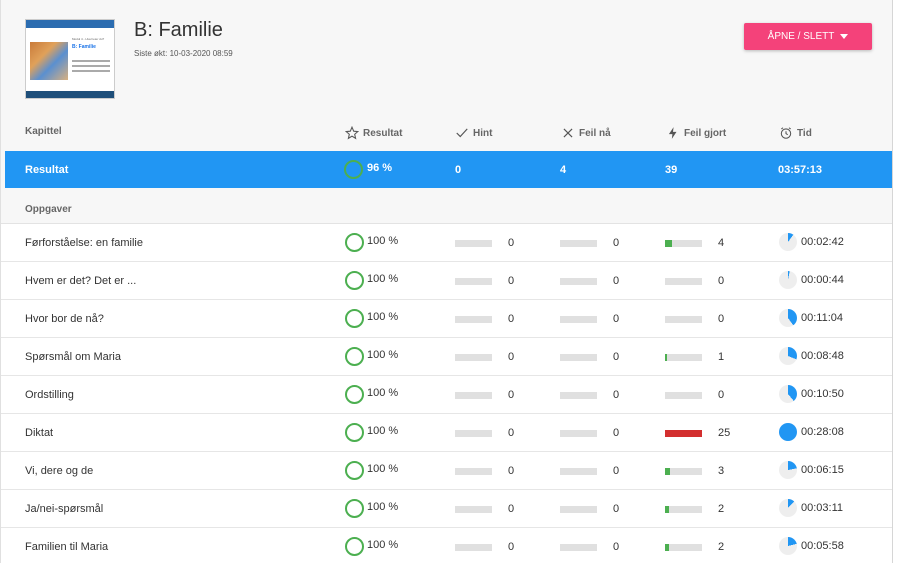  Describe the element at coordinates (822, 546) in the screenshot. I see `task-time: 00:05:58` at that location.